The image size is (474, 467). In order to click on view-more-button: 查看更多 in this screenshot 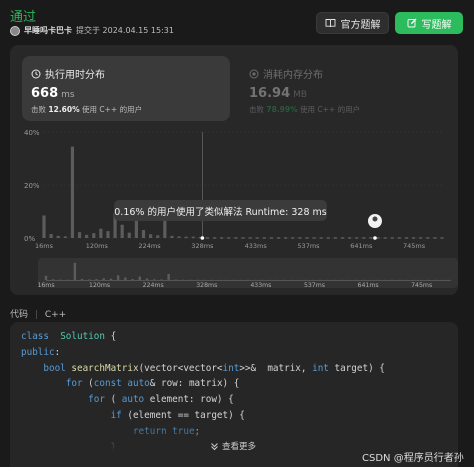, I will do `click(233, 446)`.